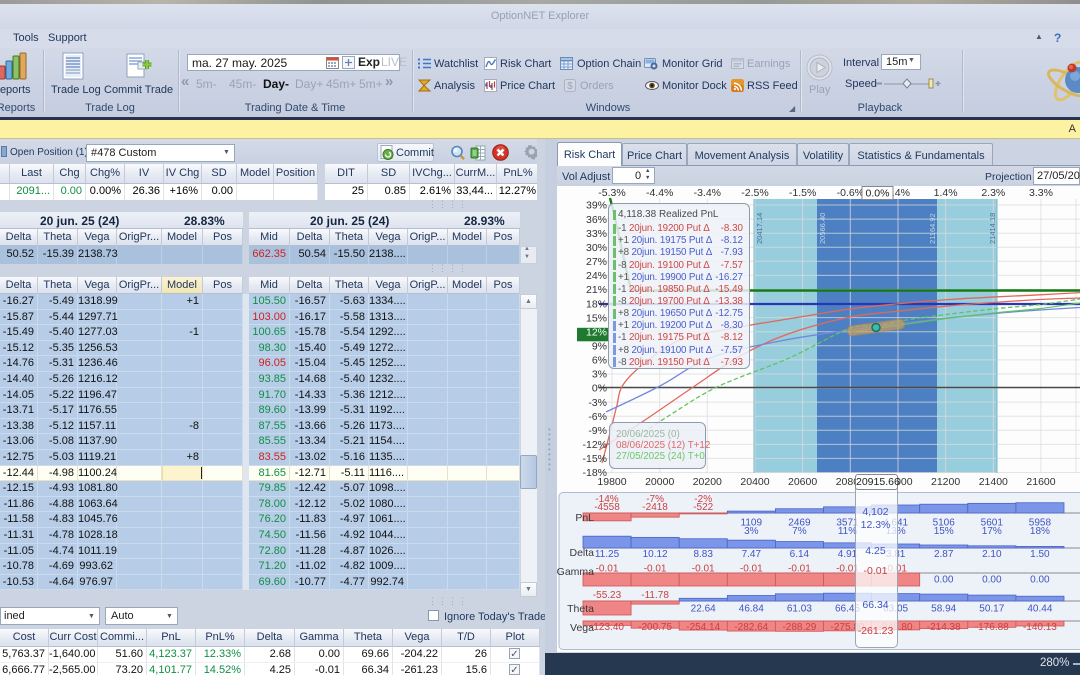 This screenshot has height=675, width=1080. I want to click on svg-text: -1.5%, so click(802, 193).